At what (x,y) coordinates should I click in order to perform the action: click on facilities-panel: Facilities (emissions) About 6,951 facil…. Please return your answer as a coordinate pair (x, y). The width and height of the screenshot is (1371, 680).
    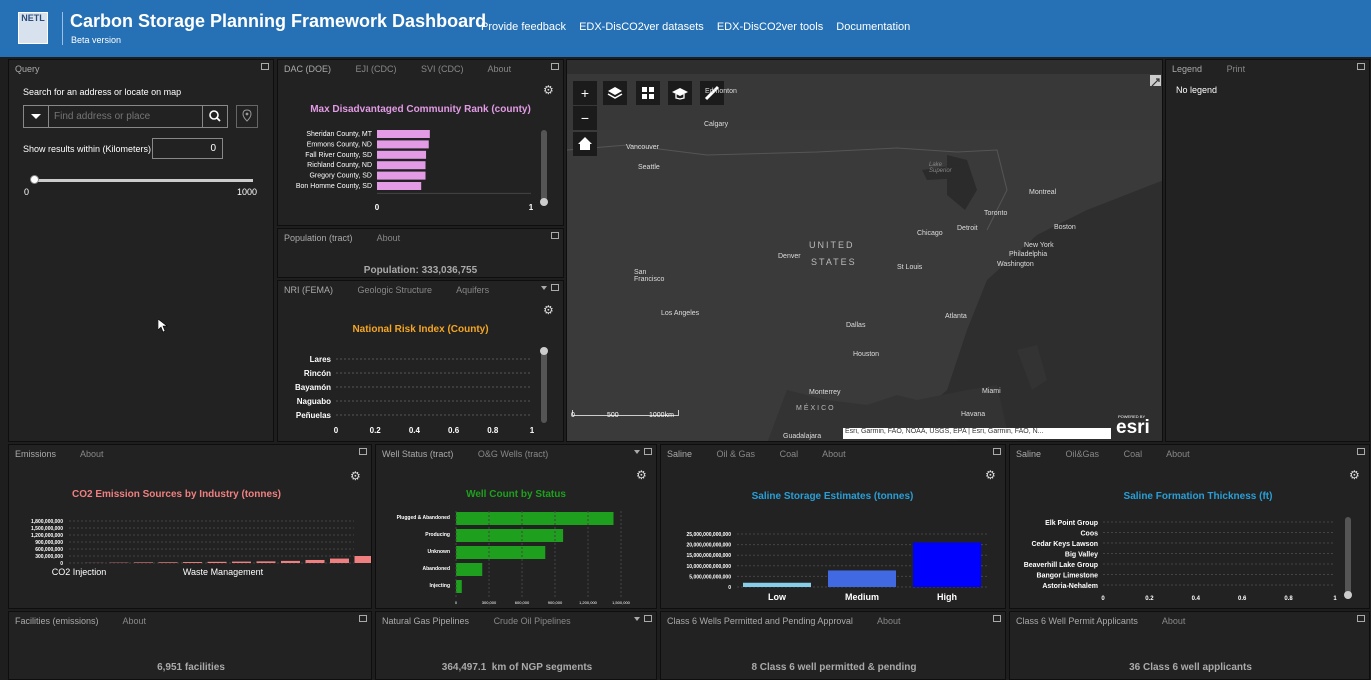
    Looking at the image, I should click on (190, 645).